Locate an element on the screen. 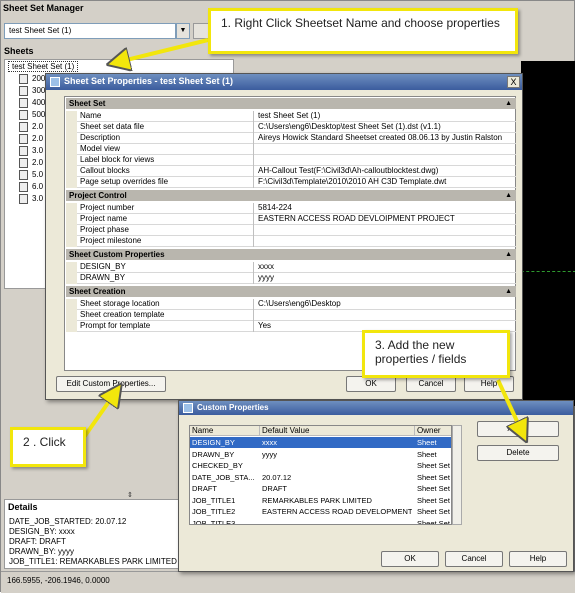 The height and width of the screenshot is (593, 575). callout-step3: 3. Add the new properties / fields is located at coordinates (436, 354).